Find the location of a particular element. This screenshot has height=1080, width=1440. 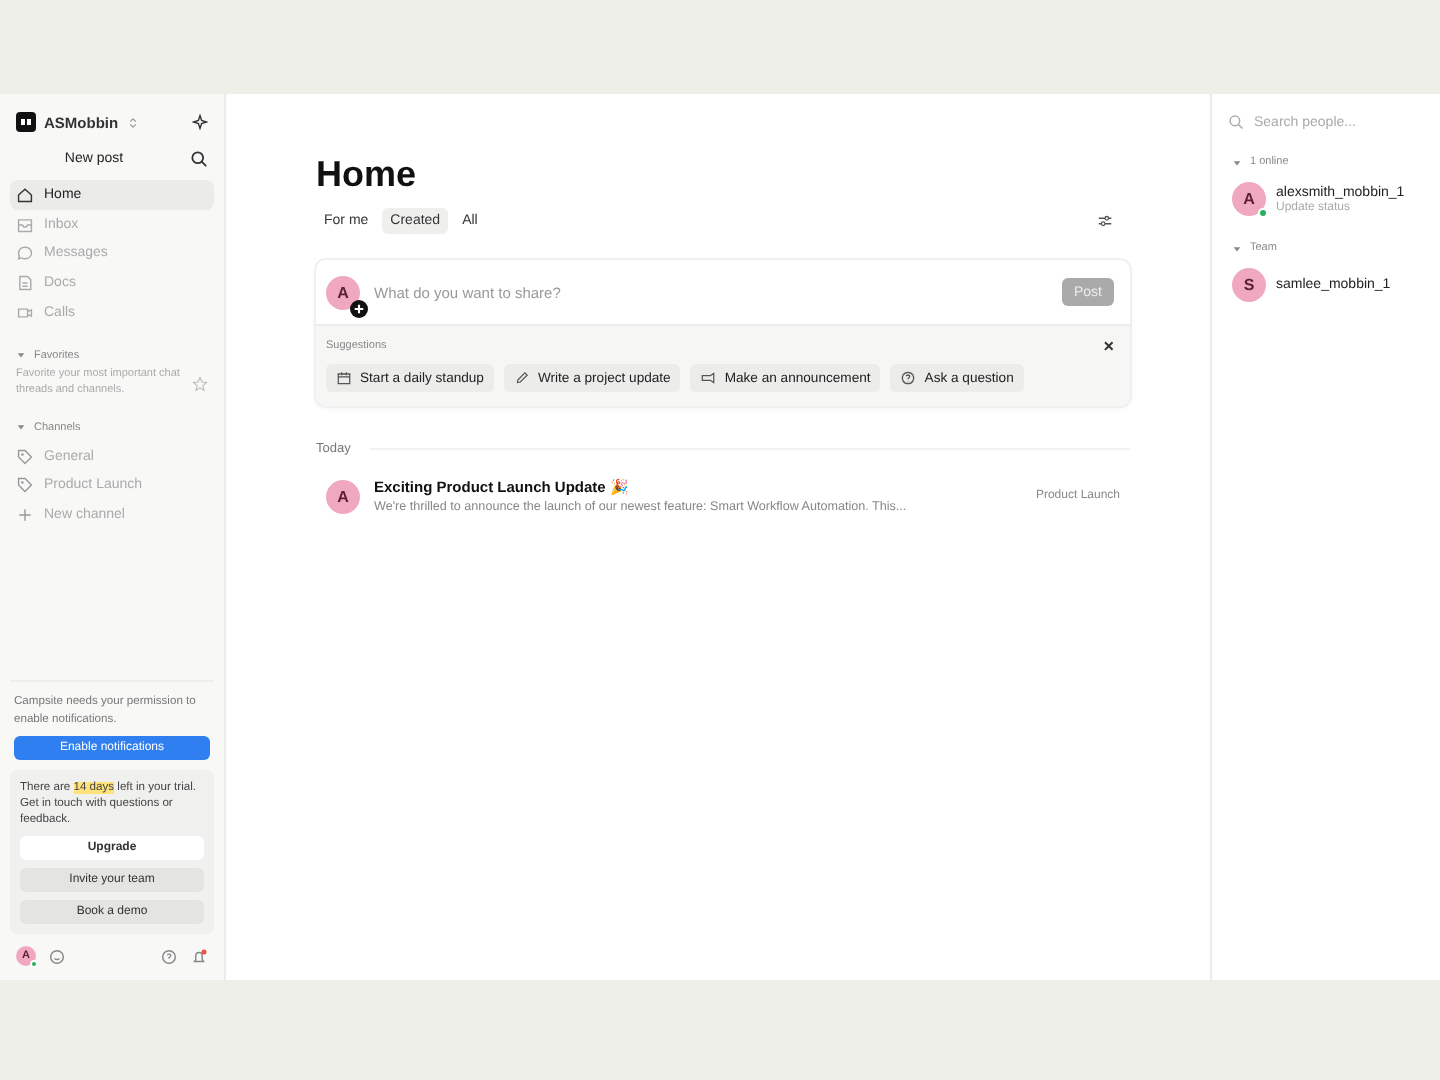

close-button: × is located at coordinates (1108, 346).